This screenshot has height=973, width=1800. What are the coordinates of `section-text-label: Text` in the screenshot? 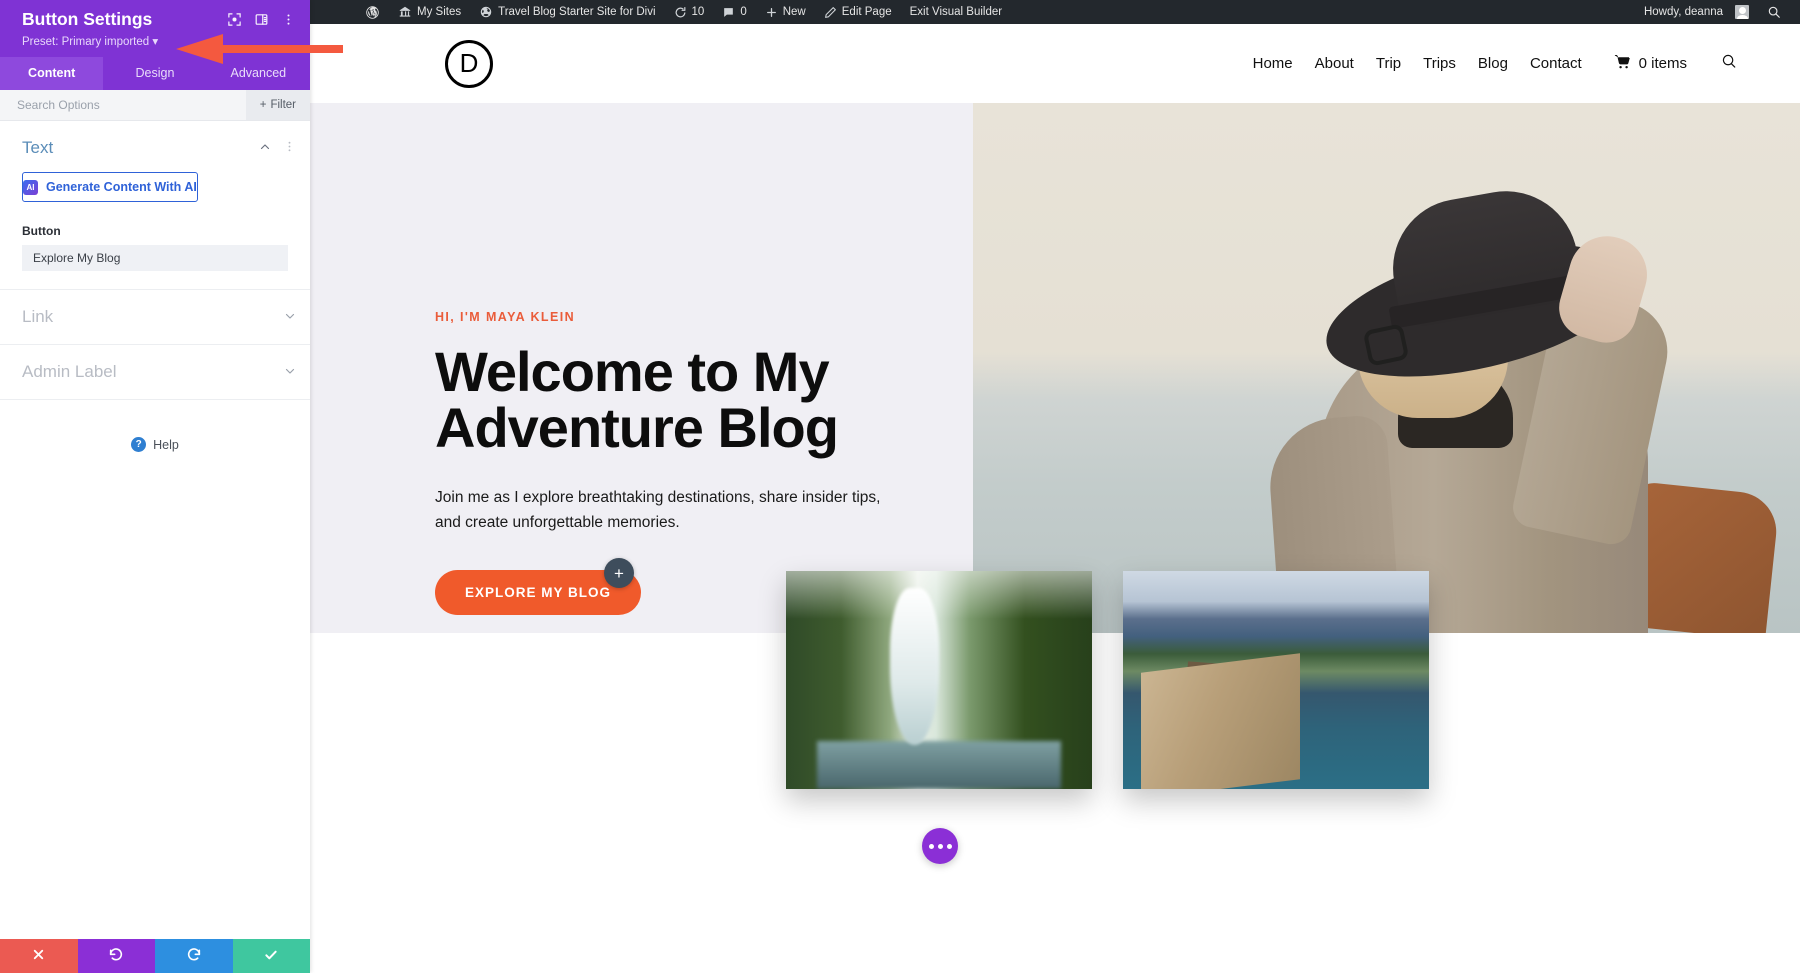 It's located at (38, 147).